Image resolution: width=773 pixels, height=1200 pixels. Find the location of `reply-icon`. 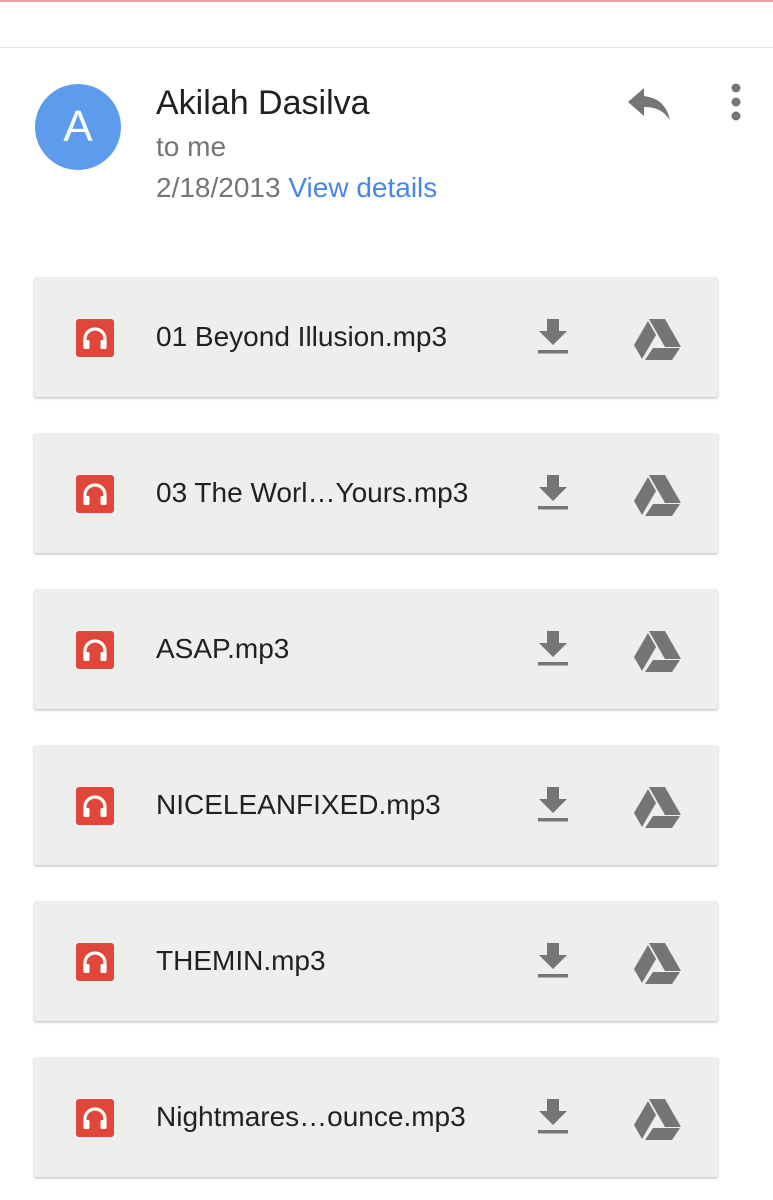

reply-icon is located at coordinates (649, 104).